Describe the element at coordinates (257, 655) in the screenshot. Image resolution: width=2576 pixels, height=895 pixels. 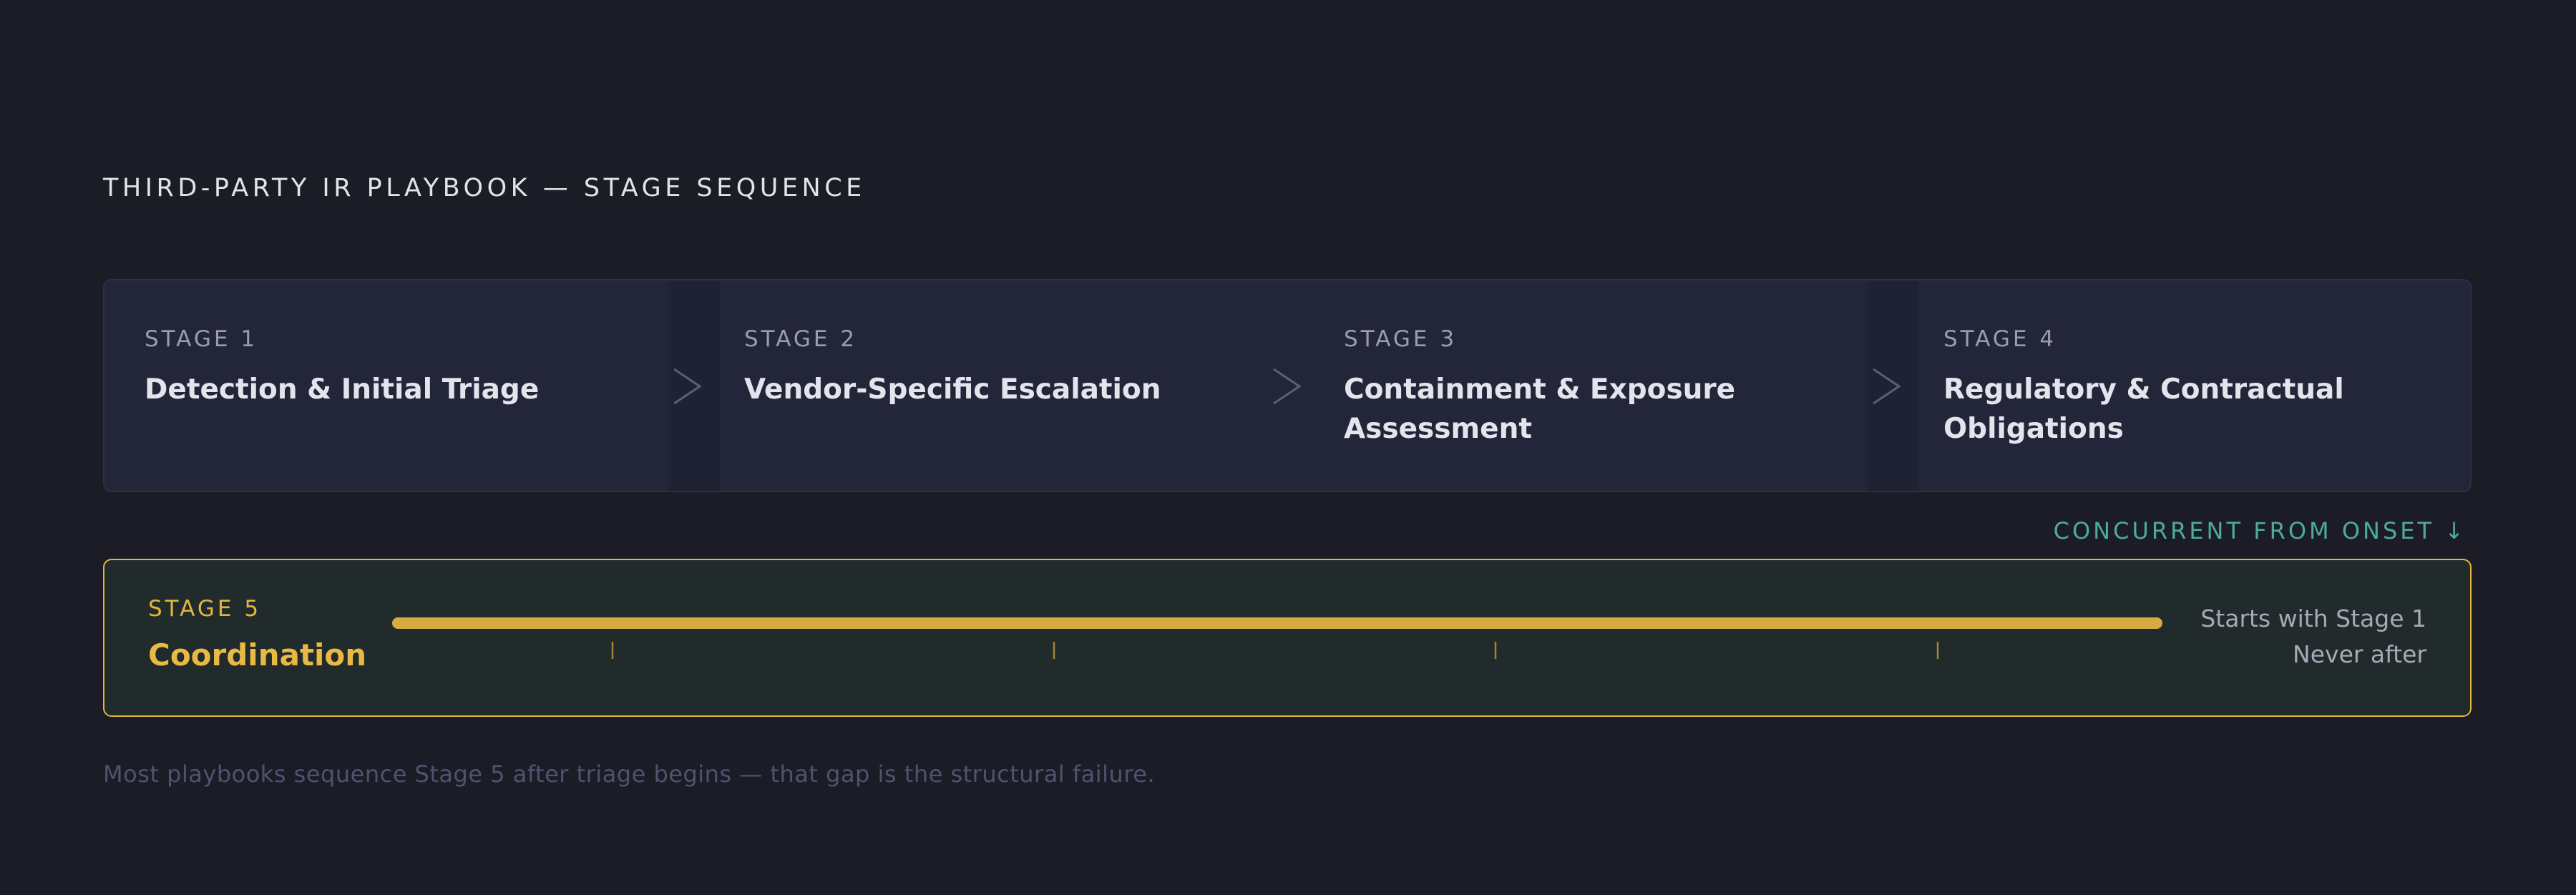
I see `stage-5-name: Coordination` at that location.